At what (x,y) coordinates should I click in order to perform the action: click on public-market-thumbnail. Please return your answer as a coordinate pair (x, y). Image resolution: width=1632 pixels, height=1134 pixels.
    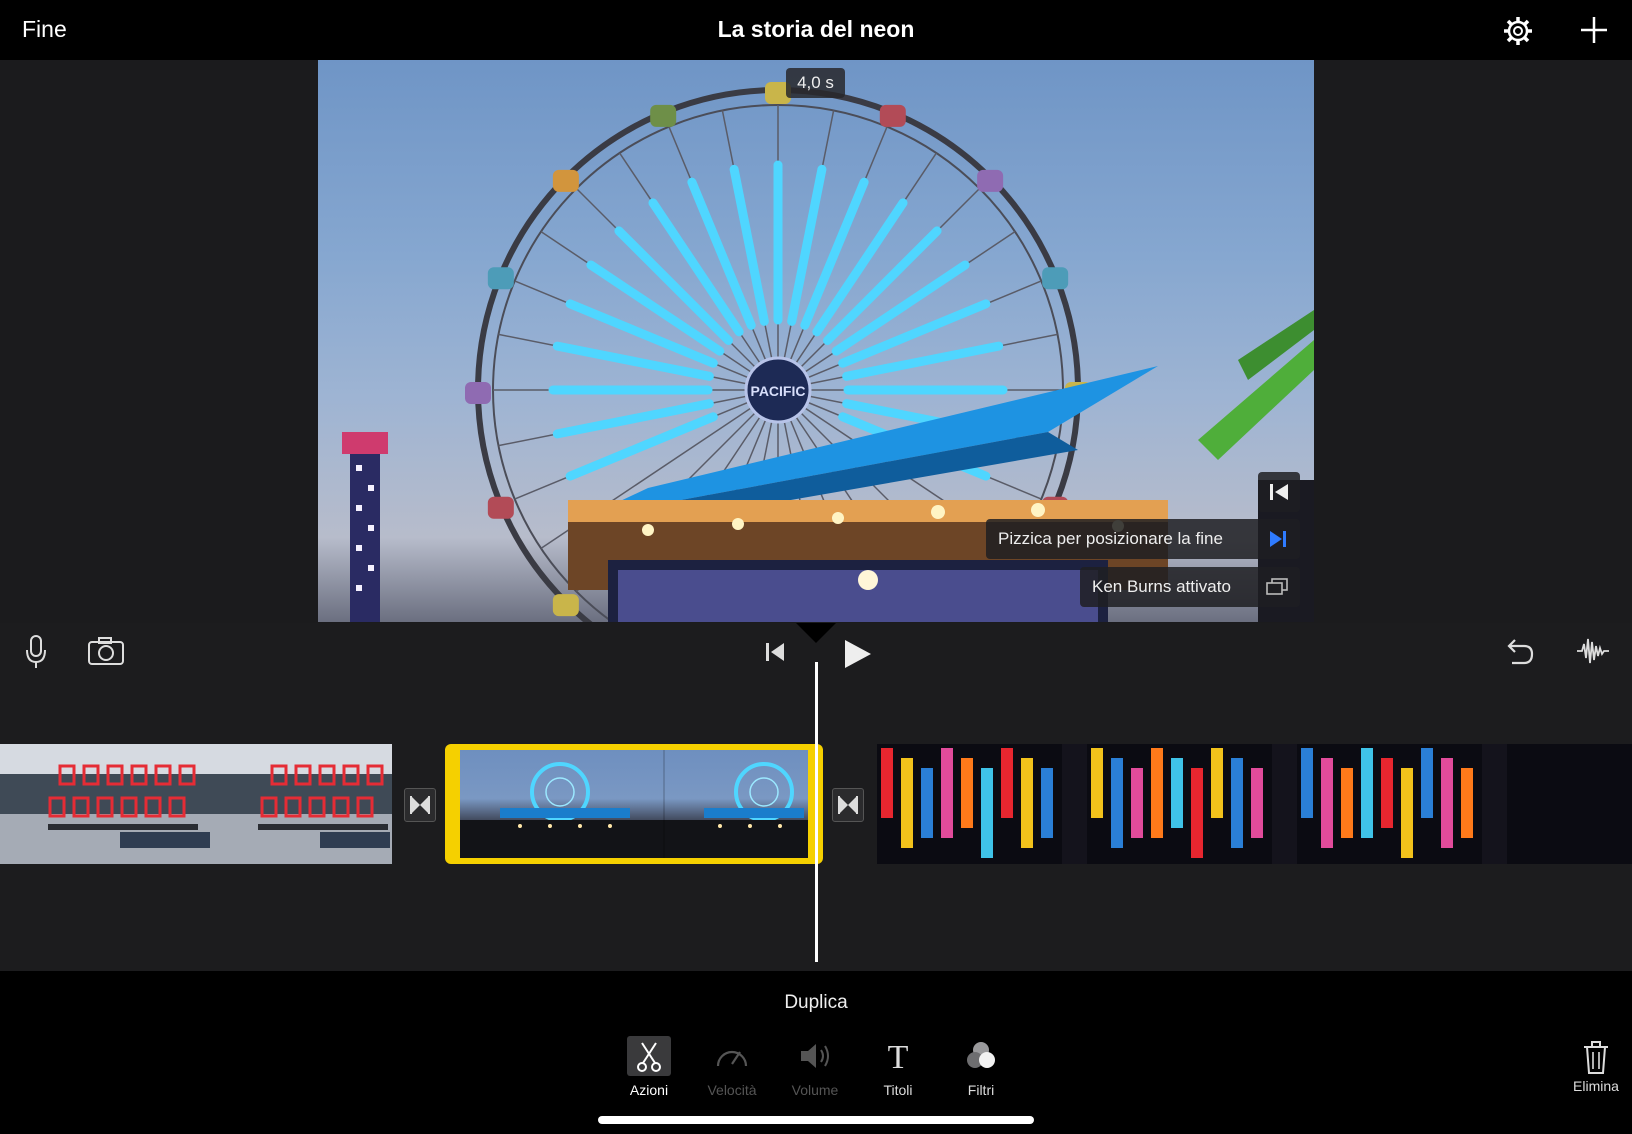
    Looking at the image, I should click on (196, 804).